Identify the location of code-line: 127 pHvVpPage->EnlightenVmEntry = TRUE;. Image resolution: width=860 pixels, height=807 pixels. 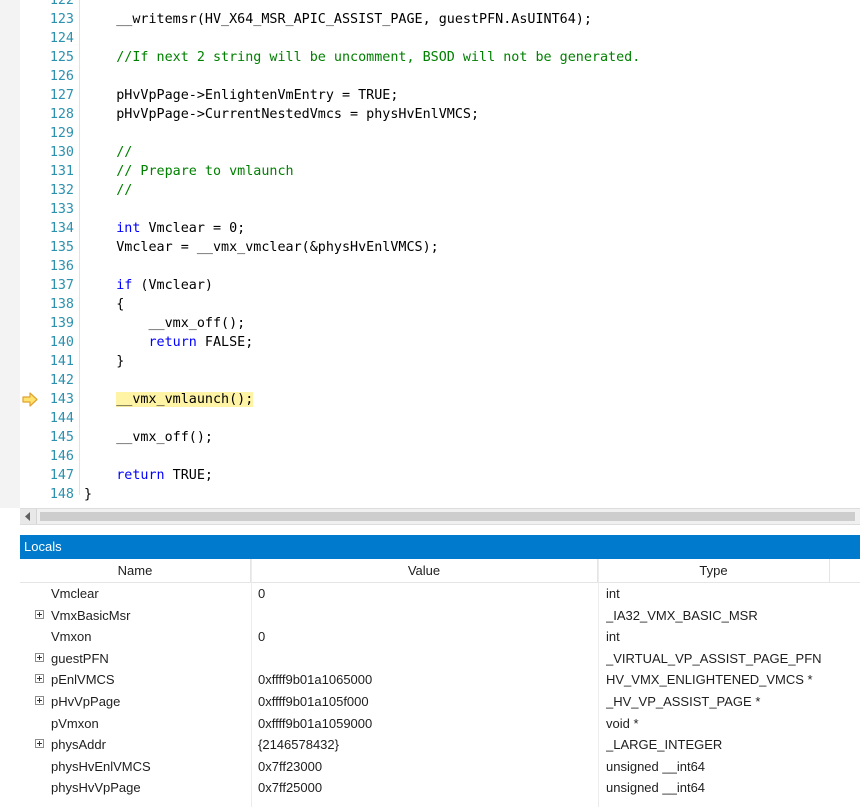
(430, 95).